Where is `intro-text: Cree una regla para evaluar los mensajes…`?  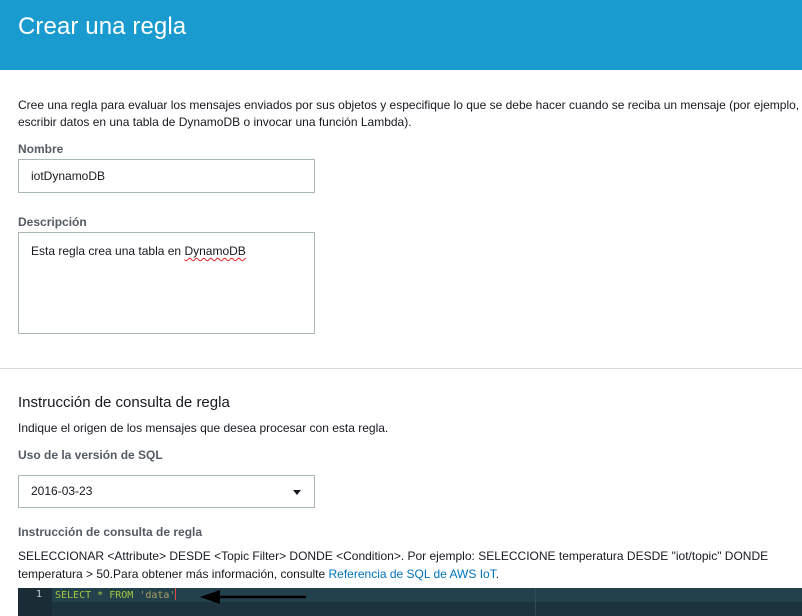 intro-text: Cree una regla para evaluar los mensajes… is located at coordinates (409, 113).